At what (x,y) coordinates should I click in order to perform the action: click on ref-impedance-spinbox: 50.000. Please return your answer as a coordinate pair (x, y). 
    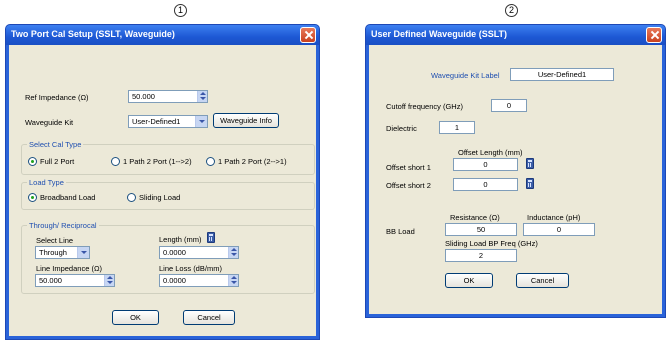
    Looking at the image, I should click on (168, 96).